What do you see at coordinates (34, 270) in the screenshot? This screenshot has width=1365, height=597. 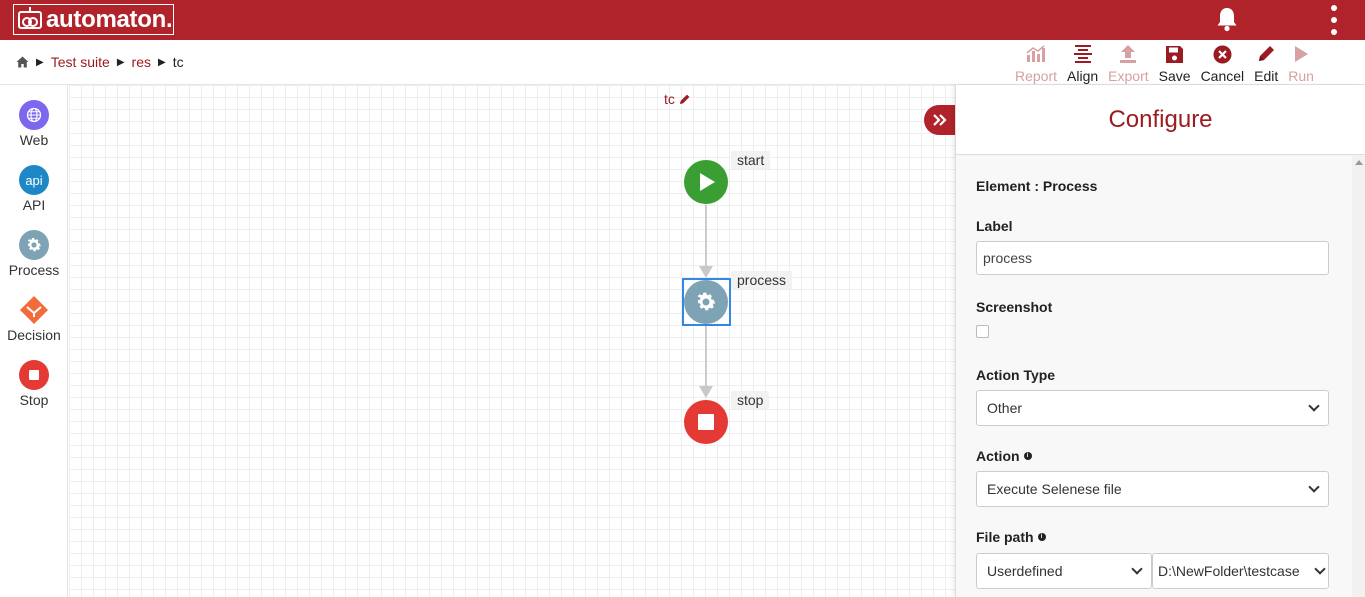 I see `palette-label-process: Process` at bounding box center [34, 270].